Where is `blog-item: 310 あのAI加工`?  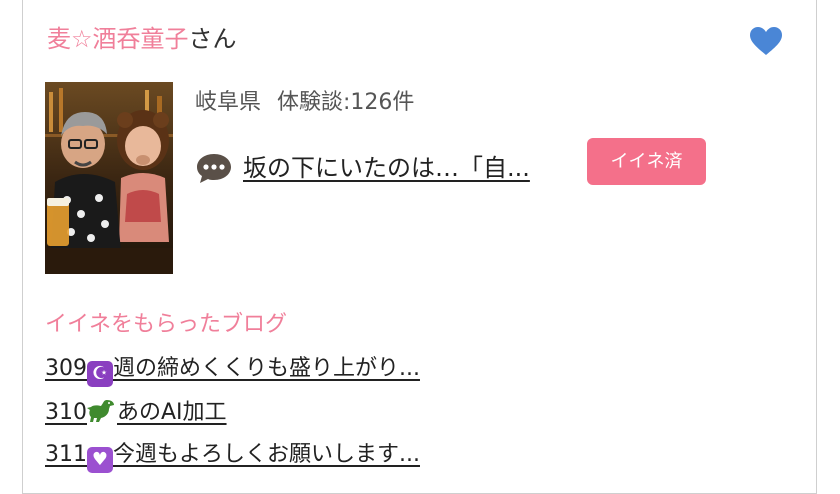 blog-item: 310 あのAI加工 is located at coordinates (136, 412).